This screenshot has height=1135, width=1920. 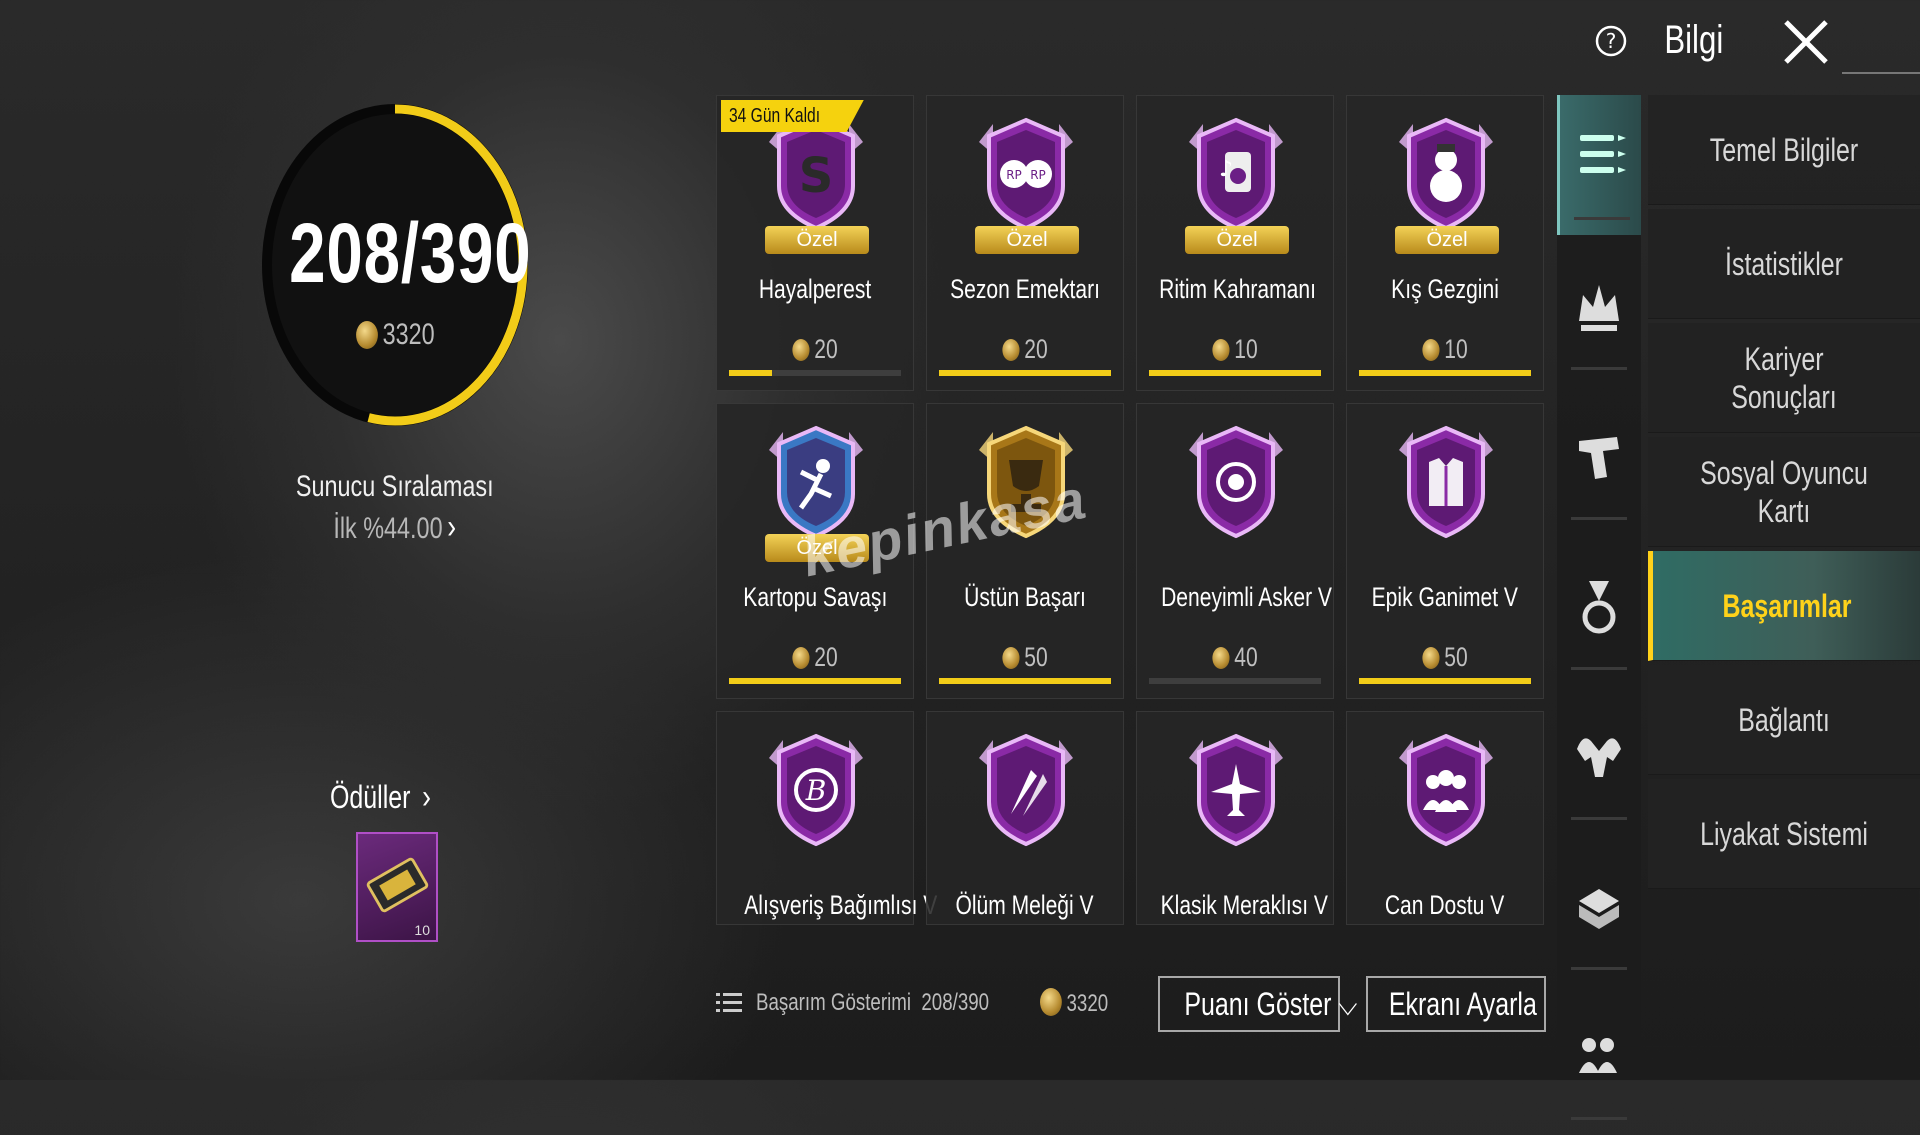 What do you see at coordinates (1784, 606) in the screenshot?
I see `menu-item: Başarımlar` at bounding box center [1784, 606].